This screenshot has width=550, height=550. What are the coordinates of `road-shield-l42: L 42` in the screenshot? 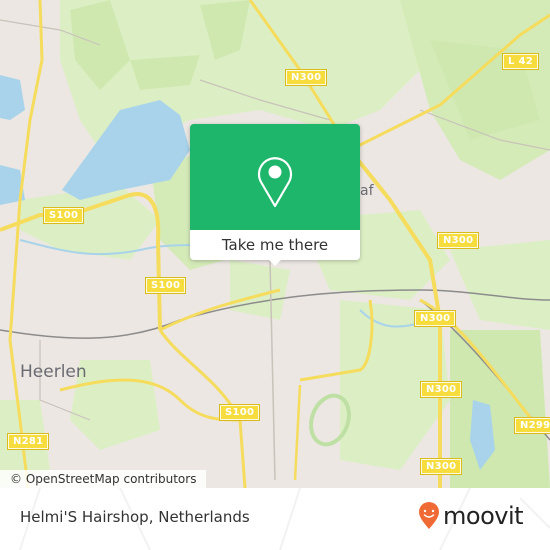 It's located at (520, 61).